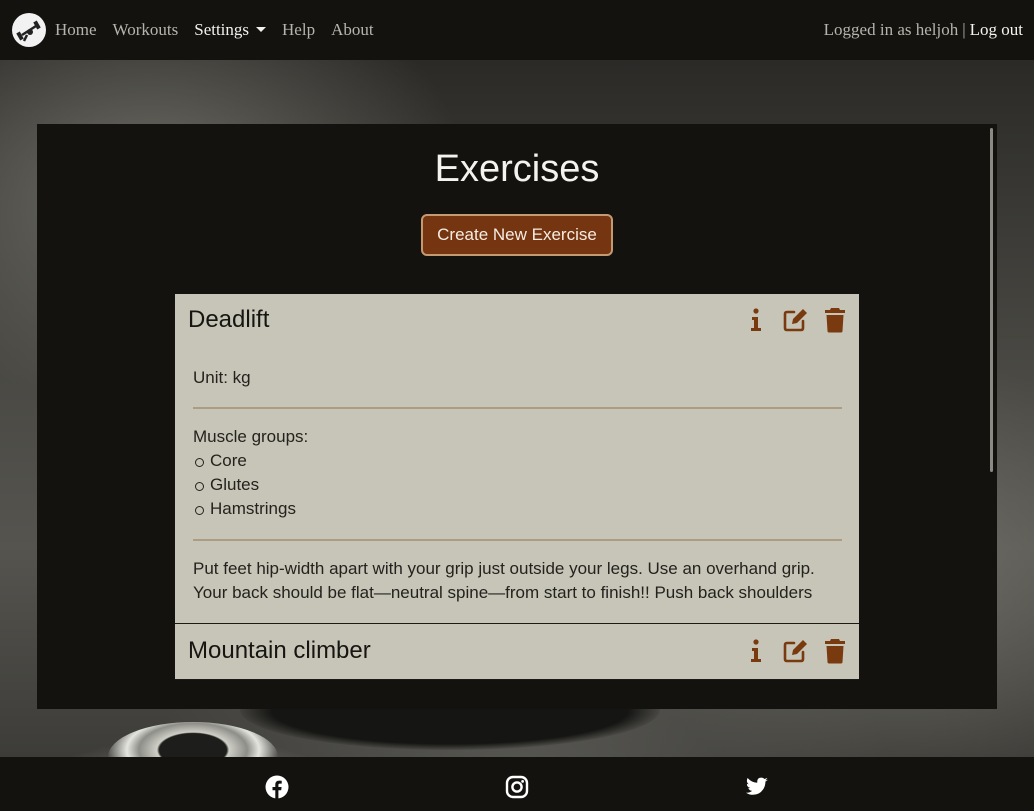  I want to click on facebook-link, so click(277, 787).